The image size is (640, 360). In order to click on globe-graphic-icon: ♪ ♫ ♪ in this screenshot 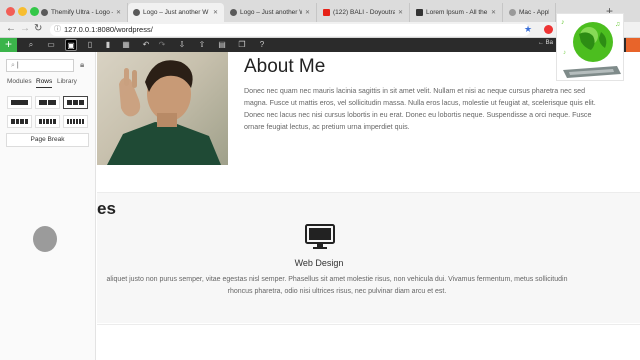, I will do `click(591, 48)`.